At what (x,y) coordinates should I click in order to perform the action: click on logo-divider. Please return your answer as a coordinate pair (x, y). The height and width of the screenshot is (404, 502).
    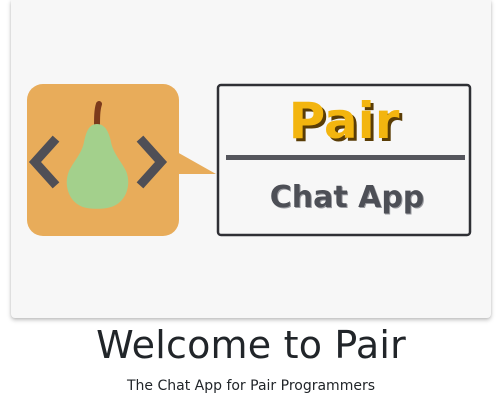
    Looking at the image, I should click on (345, 157).